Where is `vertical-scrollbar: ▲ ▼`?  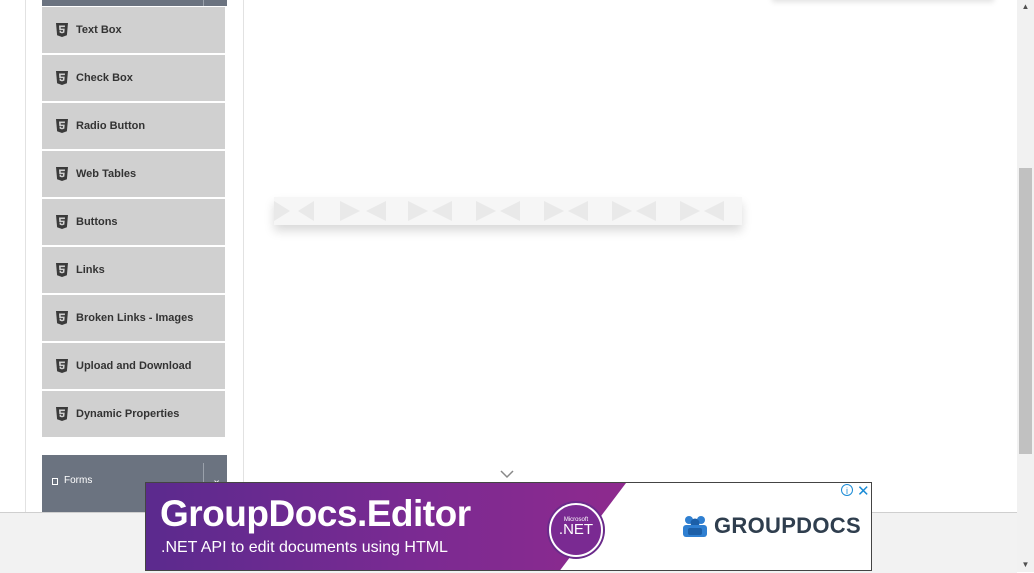
vertical-scrollbar: ▲ ▼ is located at coordinates (1025, 286).